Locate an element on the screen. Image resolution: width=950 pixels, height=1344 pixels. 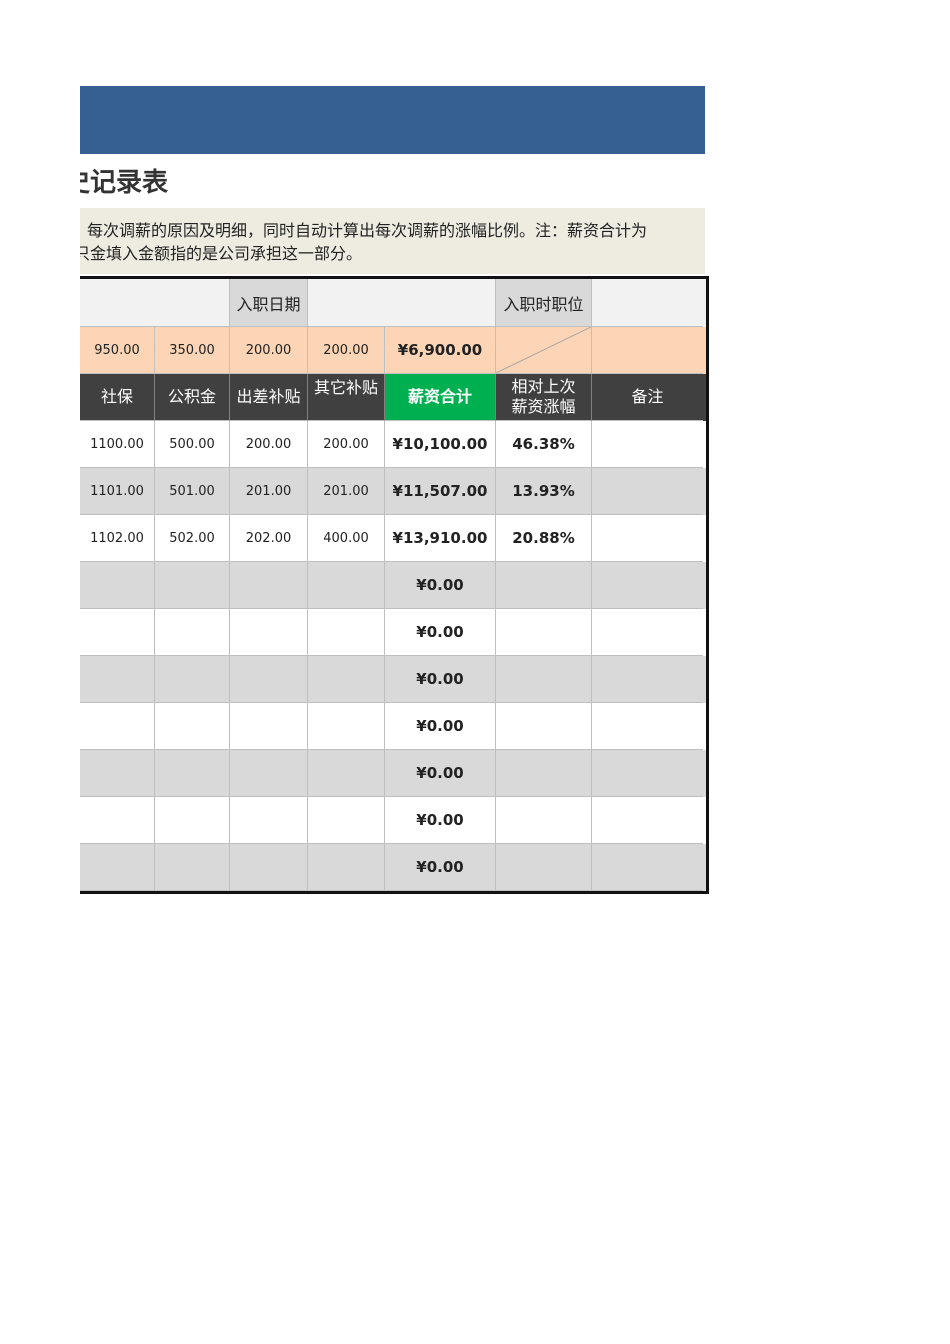
diagonal-line-icon is located at coordinates (543, 350).